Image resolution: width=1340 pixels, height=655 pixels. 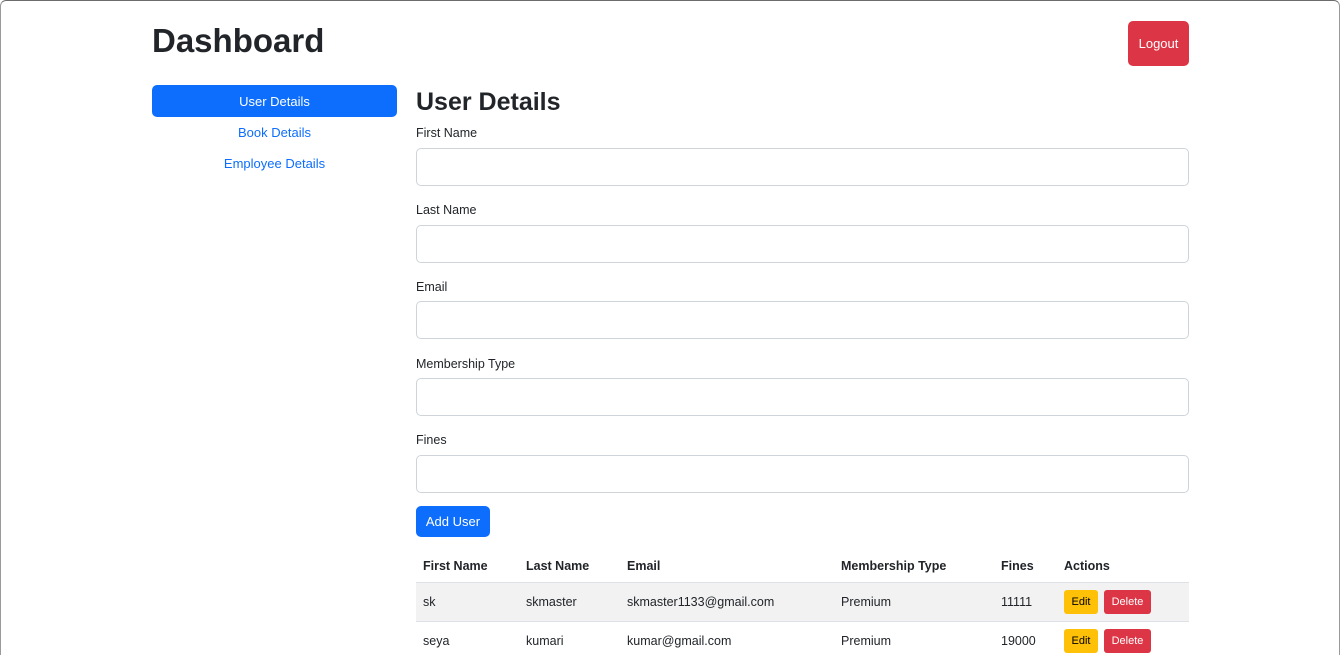 What do you see at coordinates (727, 602) in the screenshot?
I see `cell-email: skmaster1133@gmail.com` at bounding box center [727, 602].